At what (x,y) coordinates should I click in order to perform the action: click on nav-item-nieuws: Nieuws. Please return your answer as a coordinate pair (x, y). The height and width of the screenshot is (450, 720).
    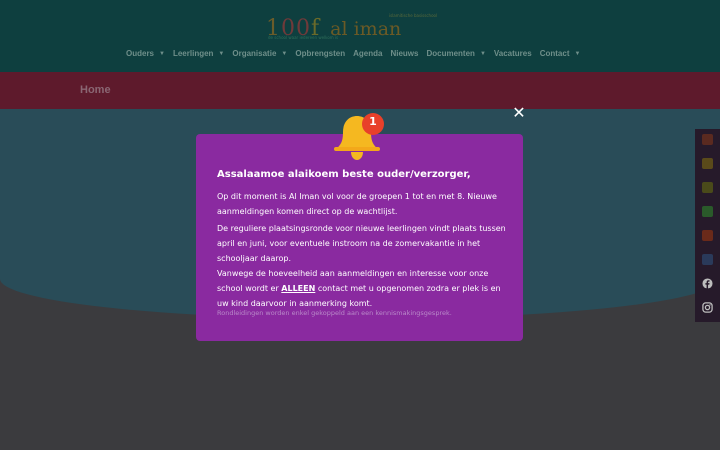
    Looking at the image, I should click on (404, 53).